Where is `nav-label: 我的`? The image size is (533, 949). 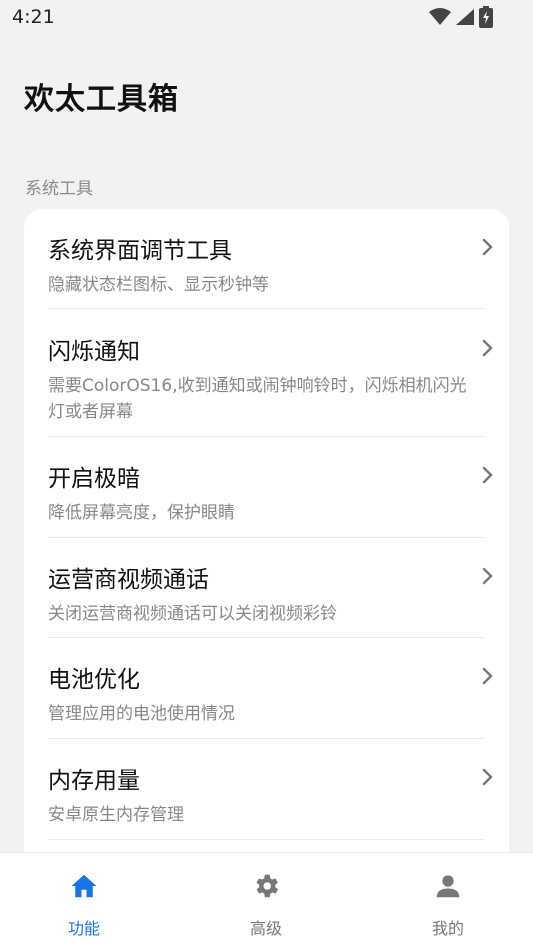 nav-label: 我的 is located at coordinates (447, 928).